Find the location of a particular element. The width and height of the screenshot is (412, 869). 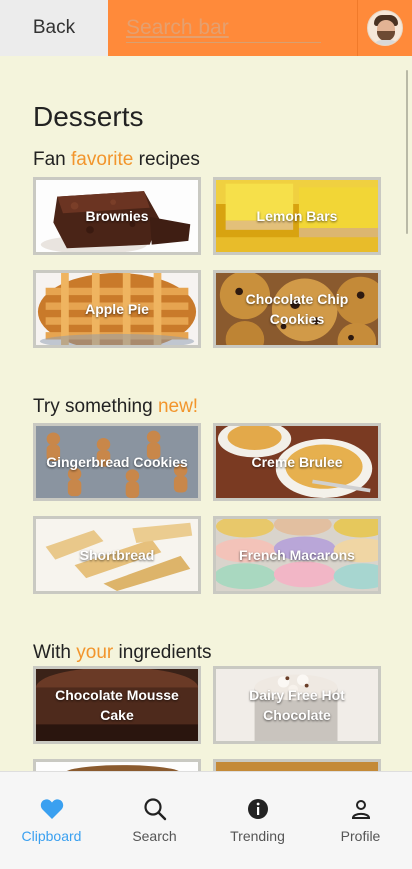

recipe-card-label: Brownies is located at coordinates (117, 216).